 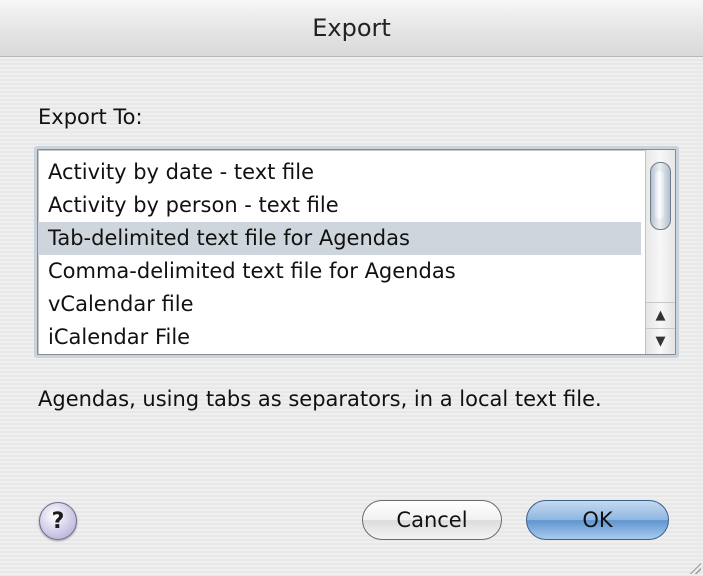 I want to click on scrollbar-thumb, so click(x=660, y=196).